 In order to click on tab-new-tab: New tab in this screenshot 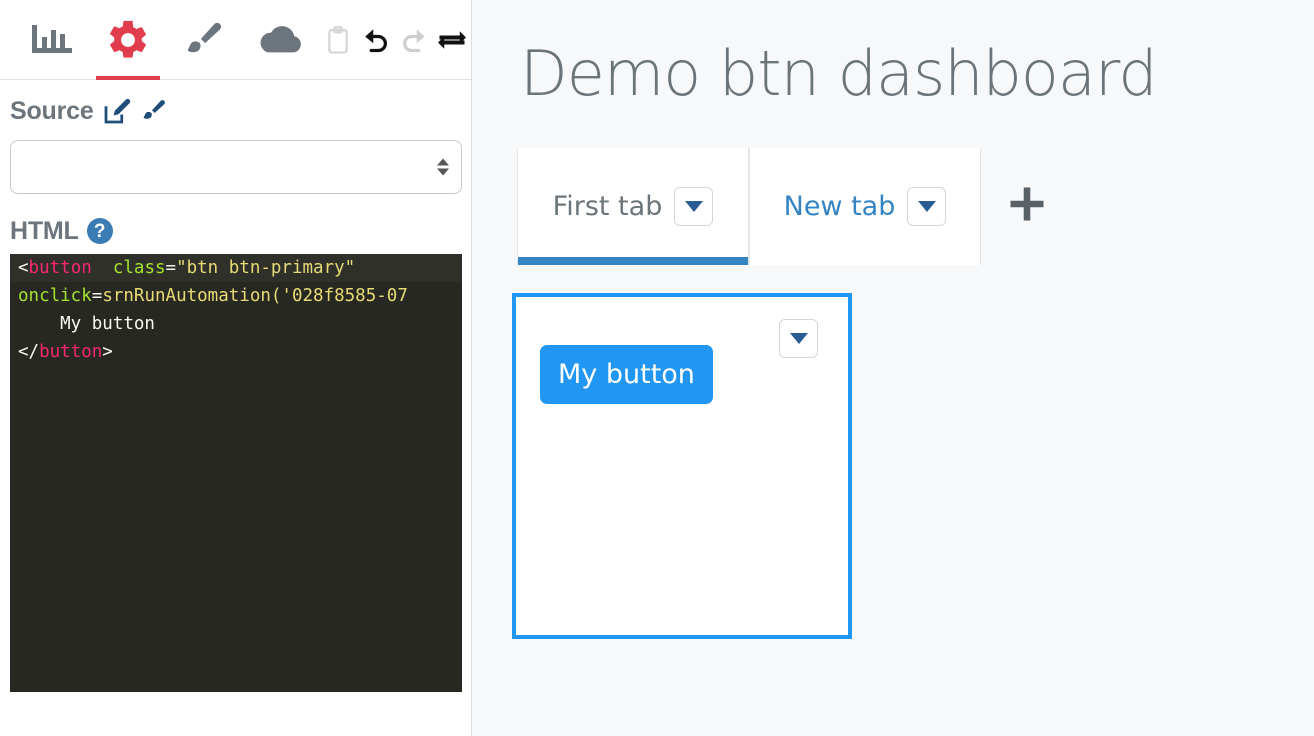, I will do `click(865, 206)`.